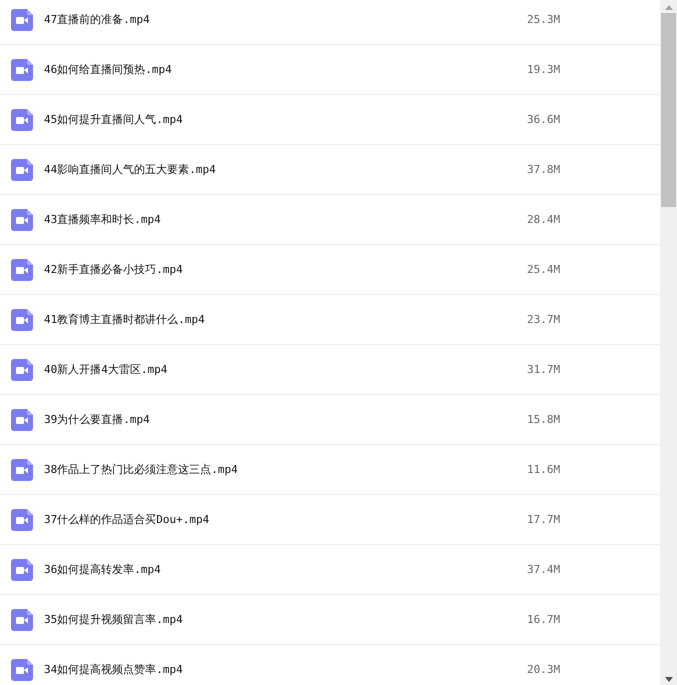 The image size is (677, 685). Describe the element at coordinates (97, 19) in the screenshot. I see `file-name: 47直播前的准备.mp4` at that location.